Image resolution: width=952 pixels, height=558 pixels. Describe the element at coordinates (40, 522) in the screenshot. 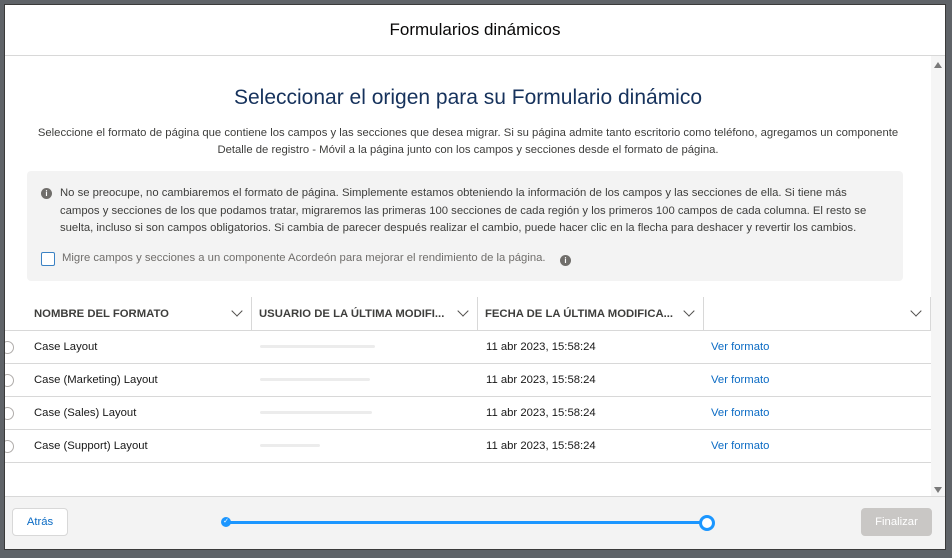

I see `back-button: Atrás` at that location.